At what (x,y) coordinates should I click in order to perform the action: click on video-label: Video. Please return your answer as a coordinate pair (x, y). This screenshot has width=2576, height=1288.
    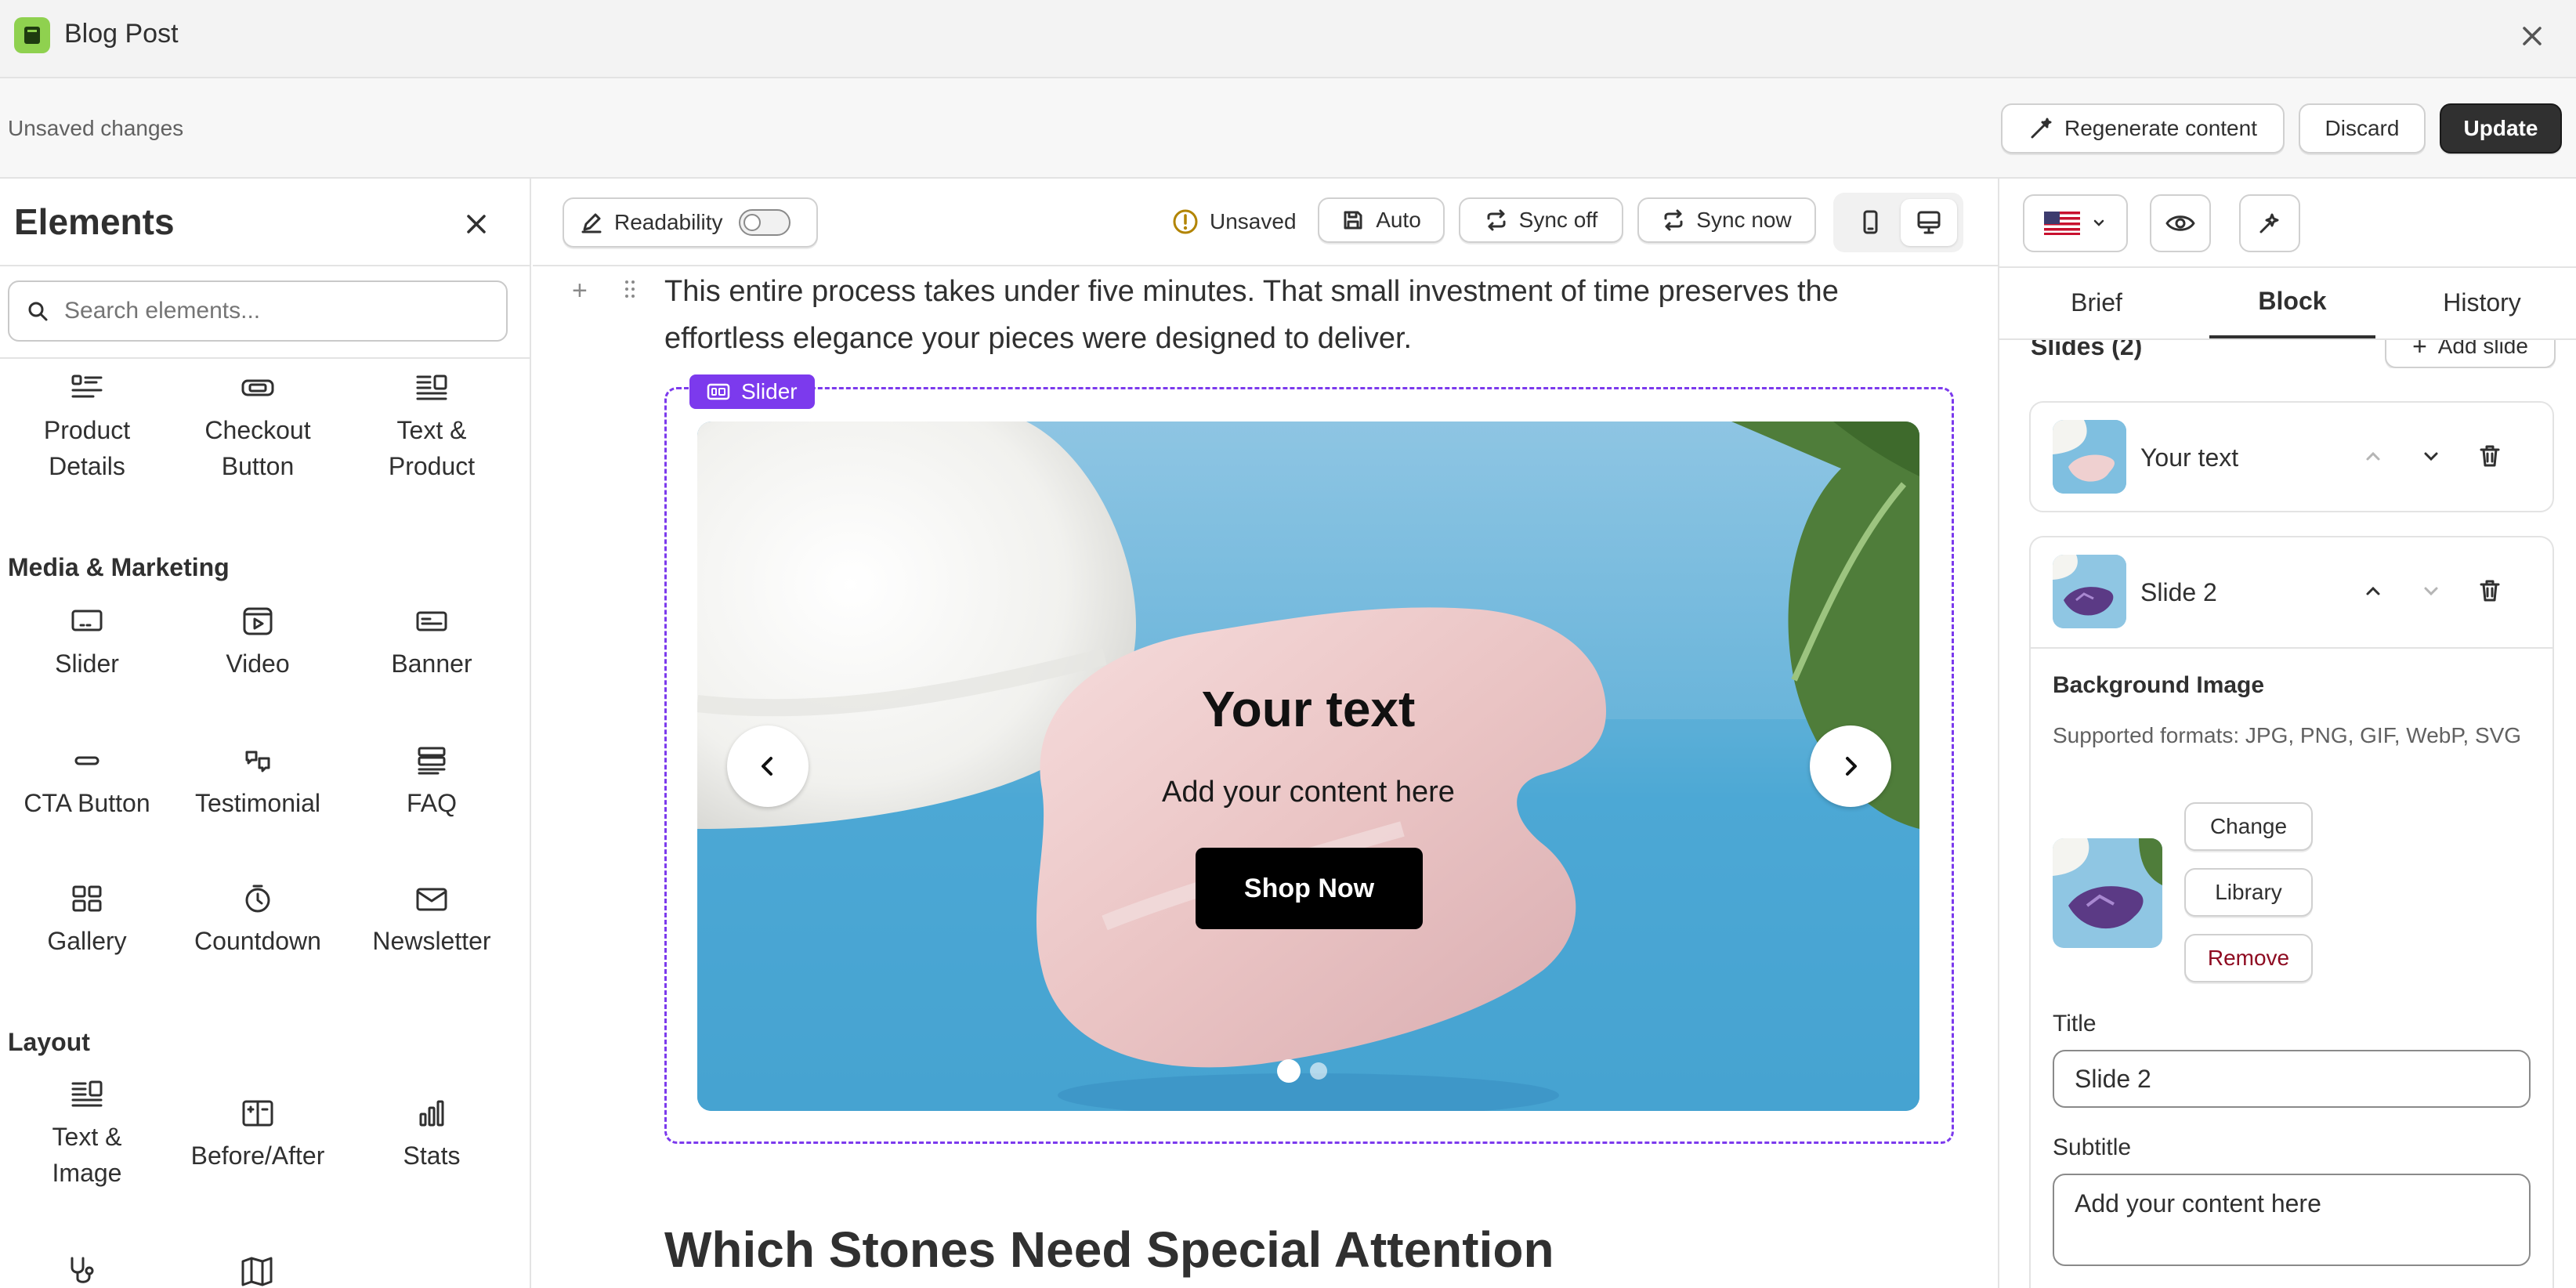
    Looking at the image, I should click on (258, 663).